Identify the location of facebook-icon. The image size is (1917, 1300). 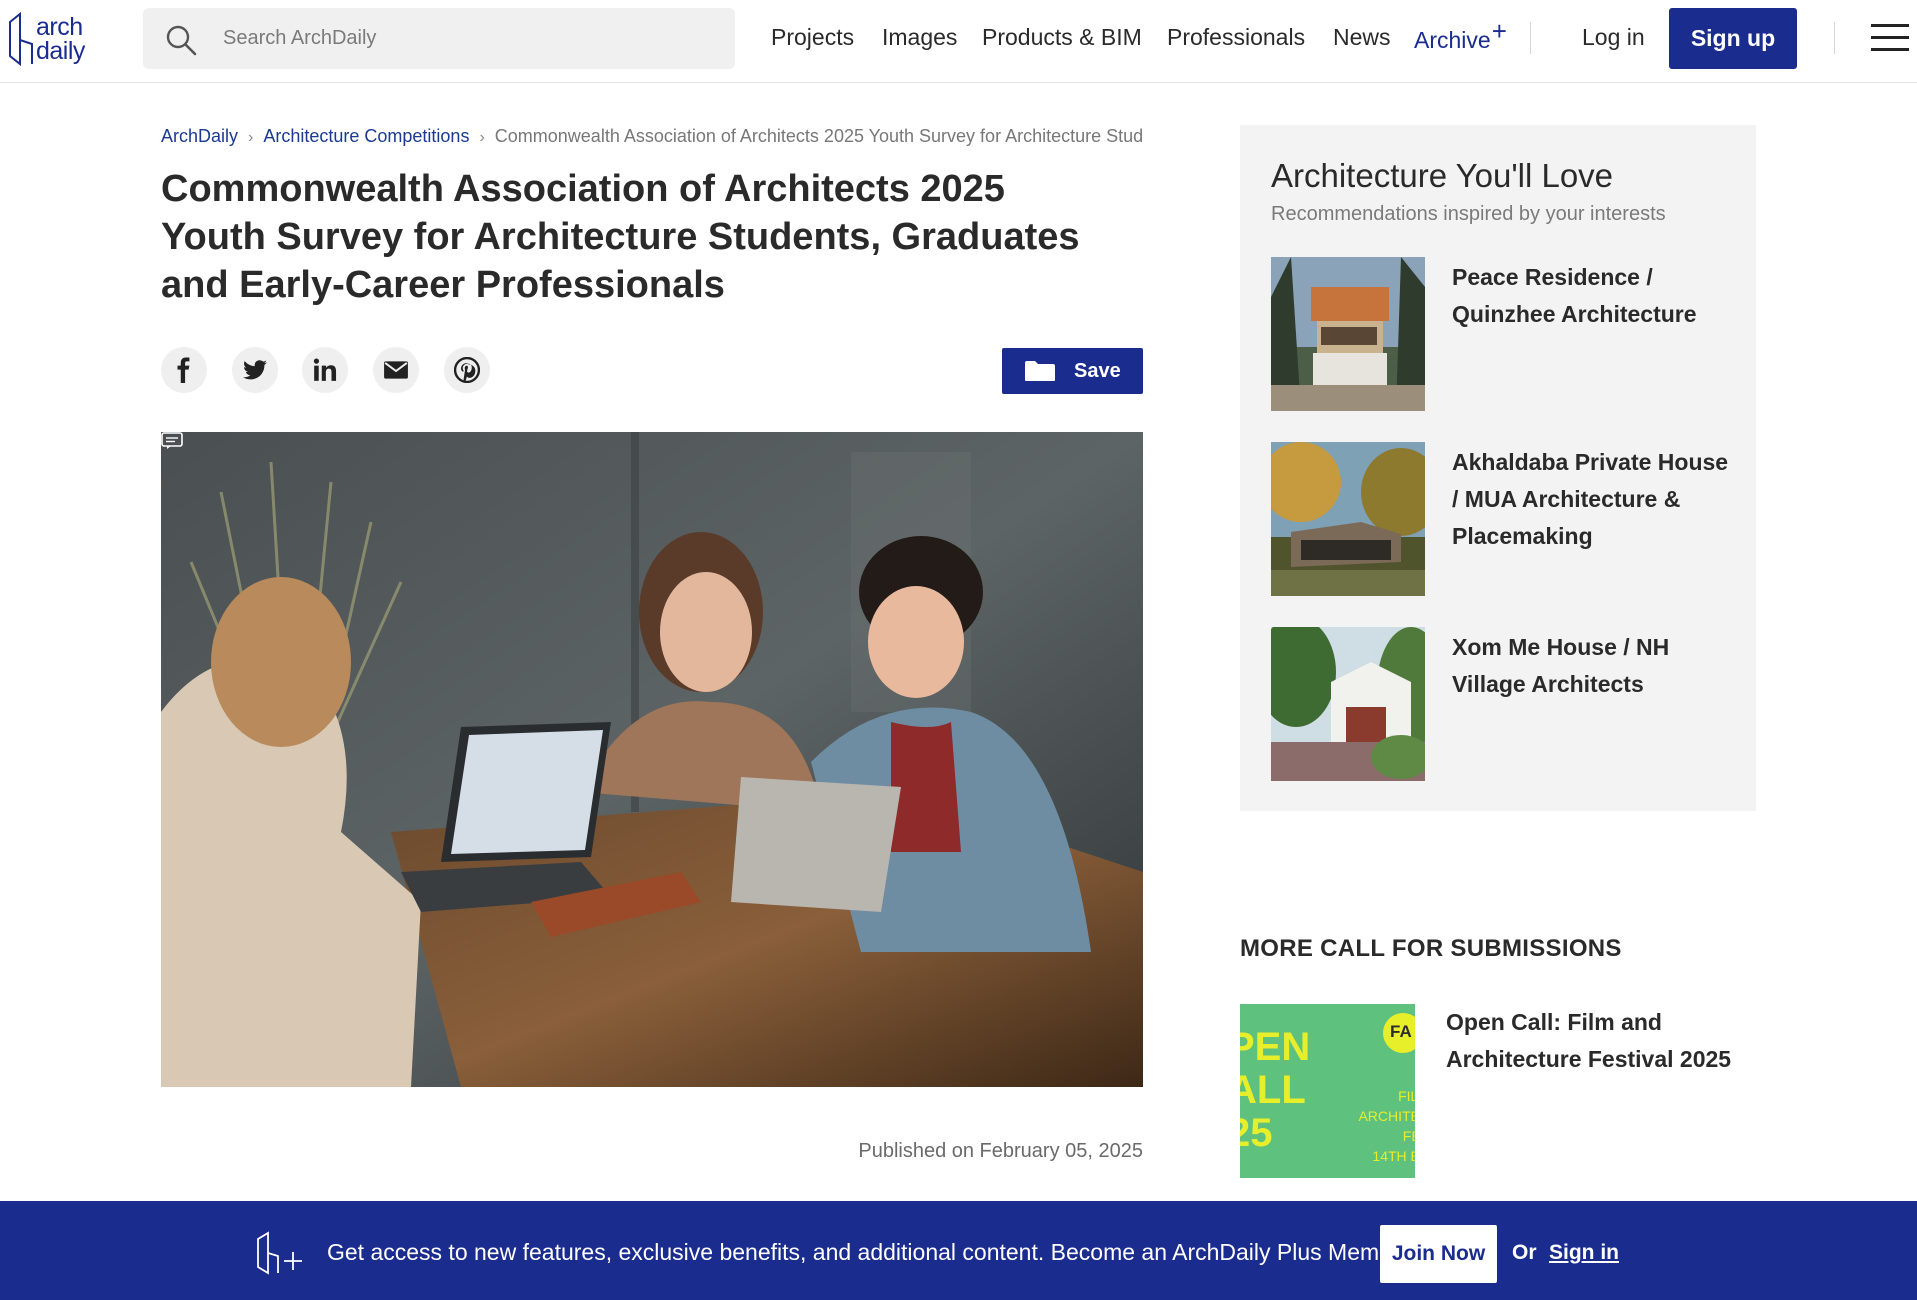
(183, 370).